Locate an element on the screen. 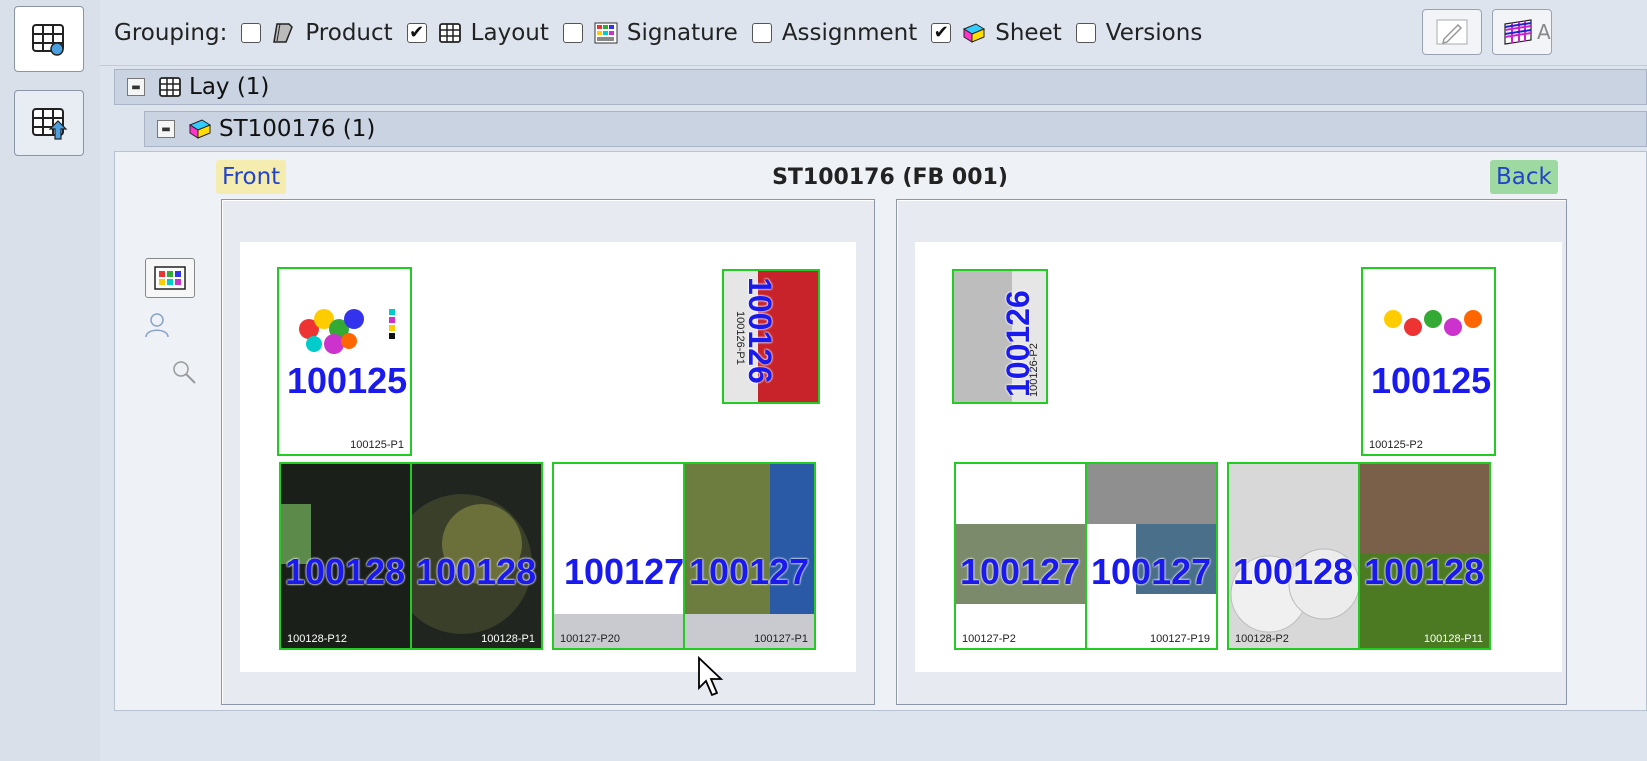  sheet-view-button is located at coordinates (49, 39).